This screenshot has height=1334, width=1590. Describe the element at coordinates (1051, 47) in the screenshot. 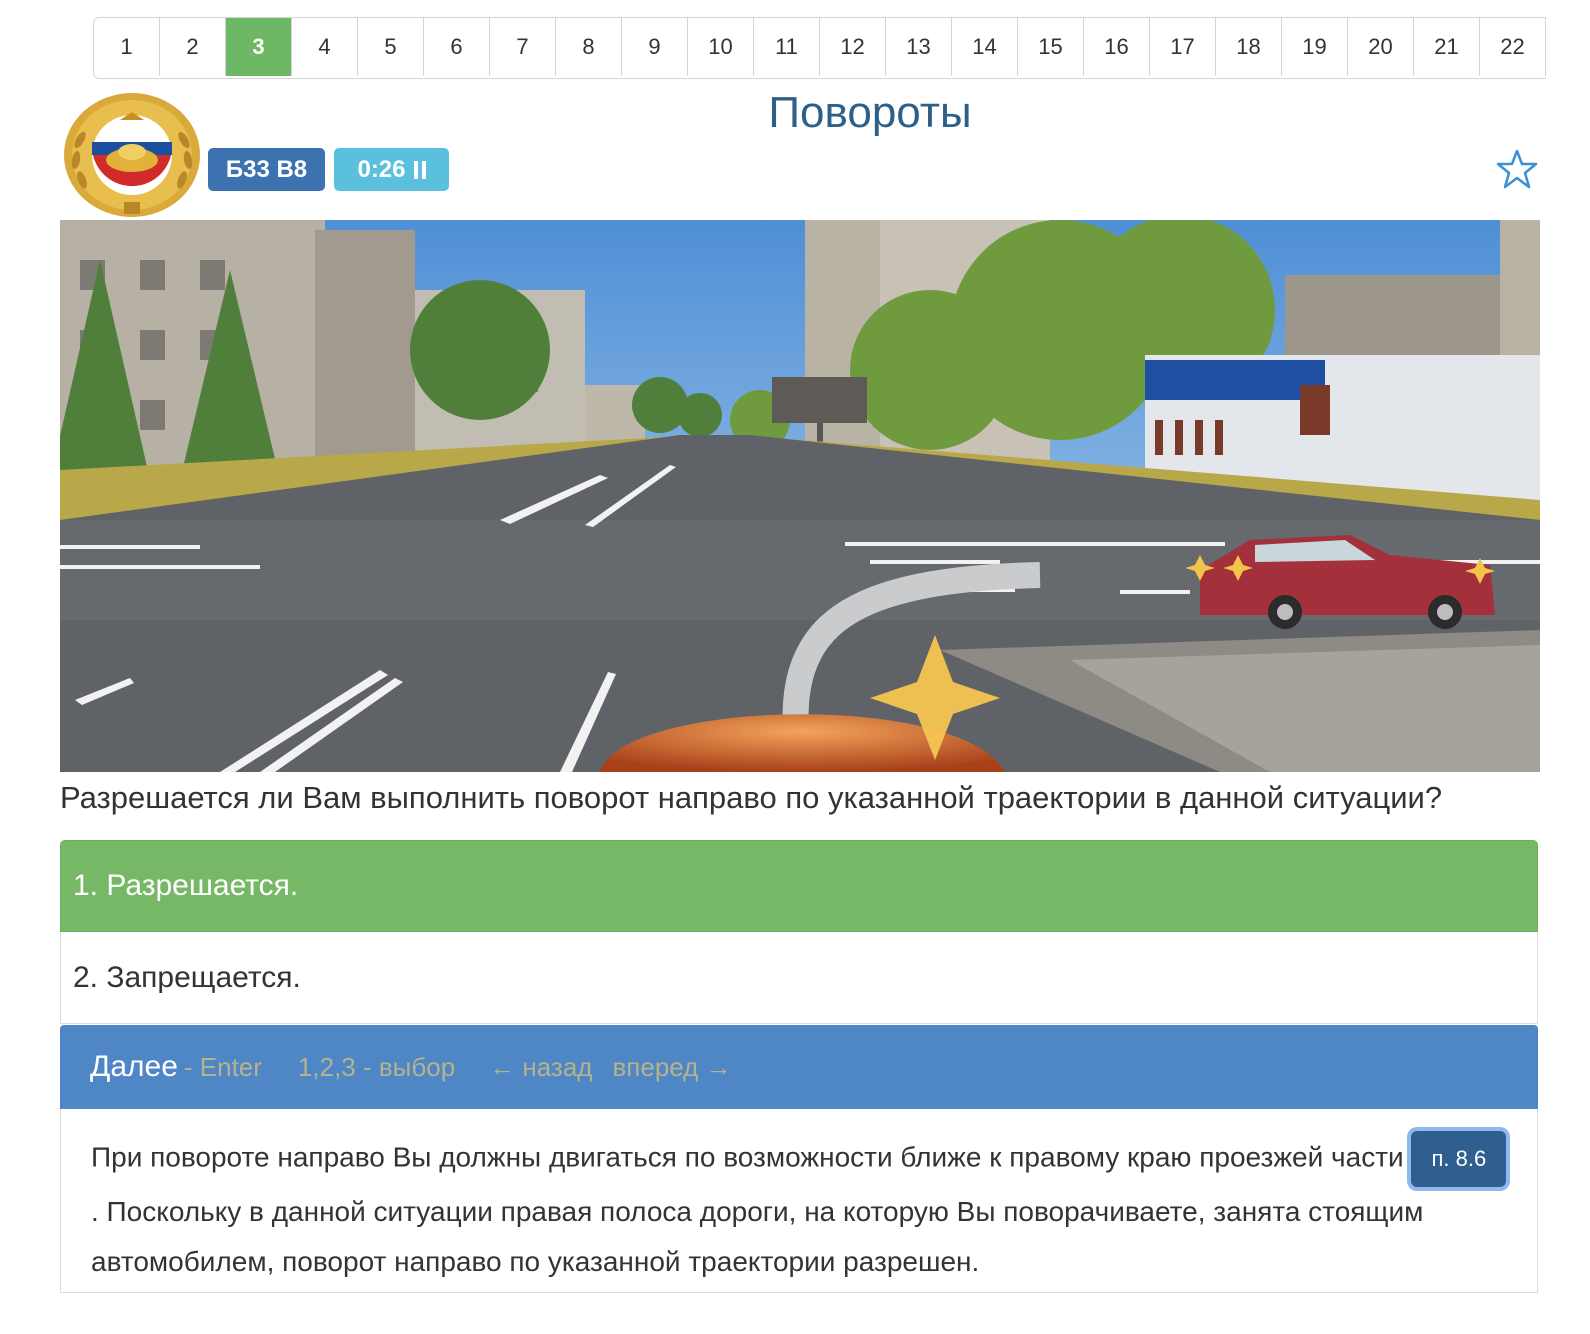

I see `page-button-15: 15` at that location.